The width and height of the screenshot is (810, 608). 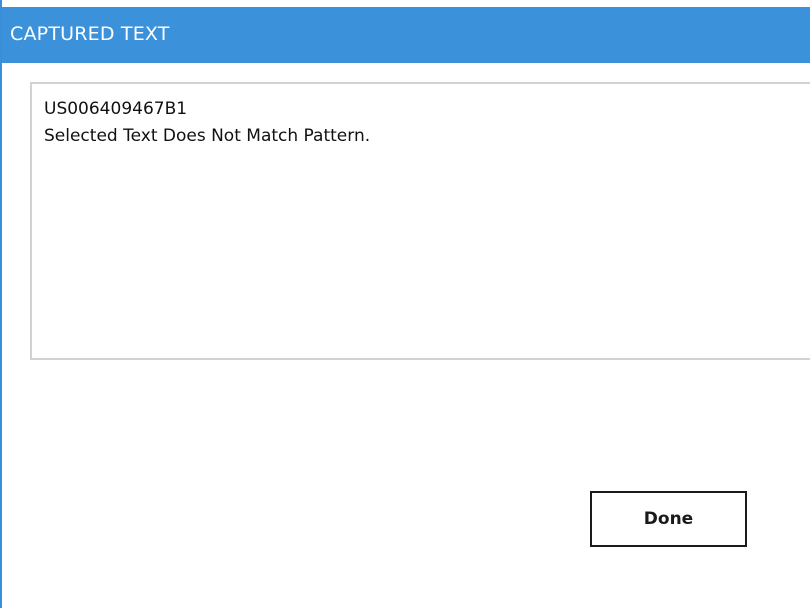 What do you see at coordinates (406, 35) in the screenshot?
I see `title-bar: CAPTURED TEXT` at bounding box center [406, 35].